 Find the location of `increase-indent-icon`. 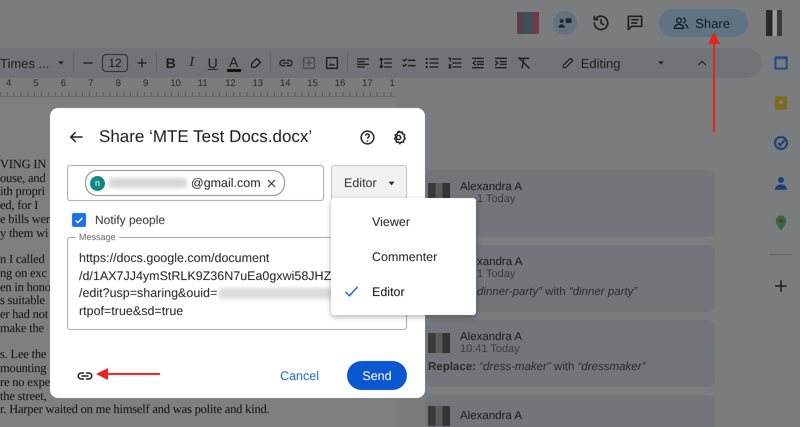

increase-indent-icon is located at coordinates (500, 63).